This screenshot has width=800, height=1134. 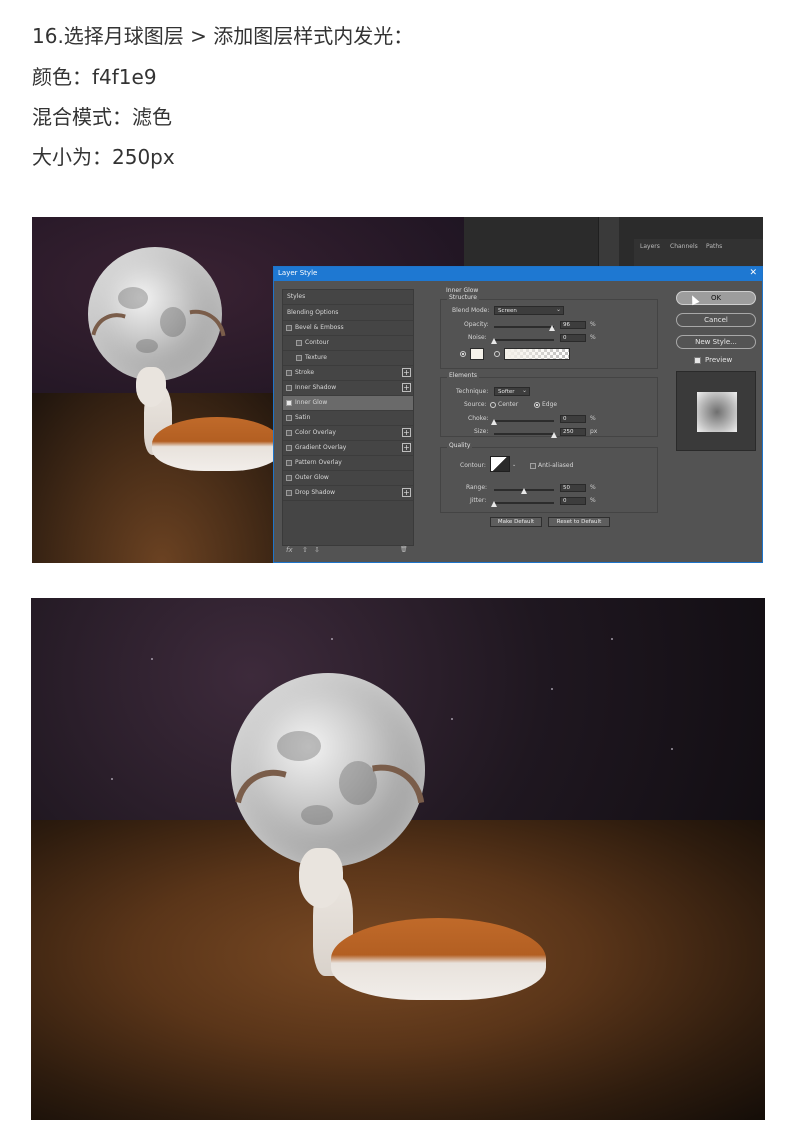 What do you see at coordinates (348, 343) in the screenshot?
I see `style-item: Contour` at bounding box center [348, 343].